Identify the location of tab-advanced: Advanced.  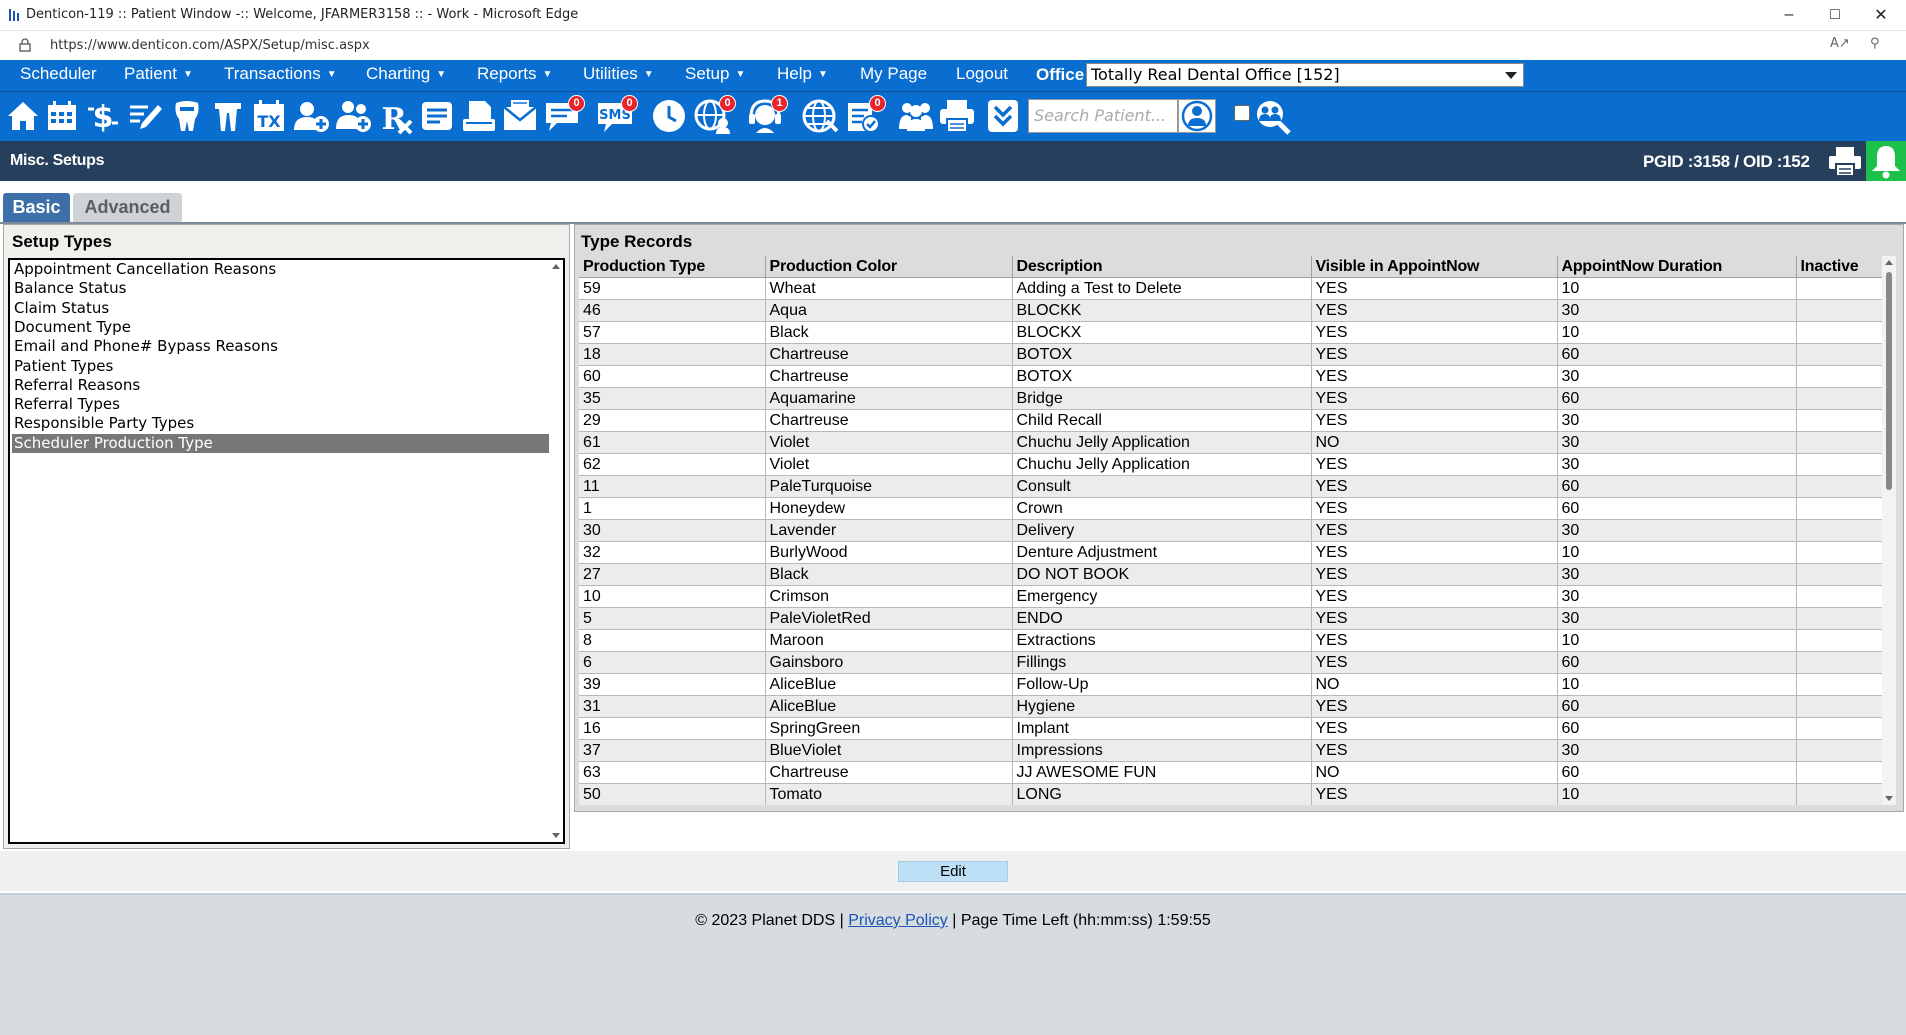
(127, 207).